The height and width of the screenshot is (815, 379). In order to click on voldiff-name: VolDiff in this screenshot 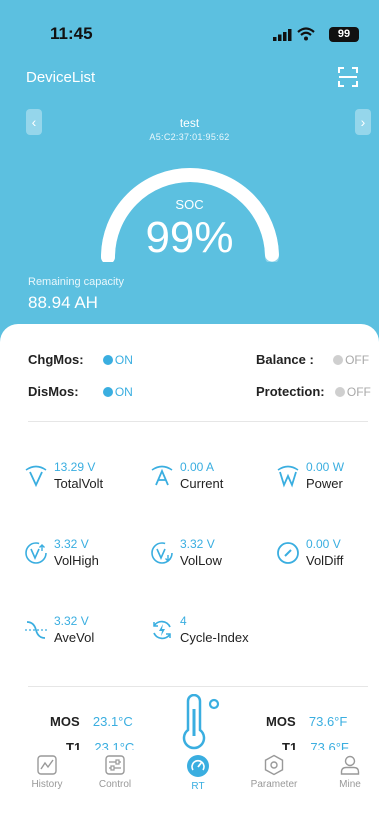, I will do `click(325, 560)`.